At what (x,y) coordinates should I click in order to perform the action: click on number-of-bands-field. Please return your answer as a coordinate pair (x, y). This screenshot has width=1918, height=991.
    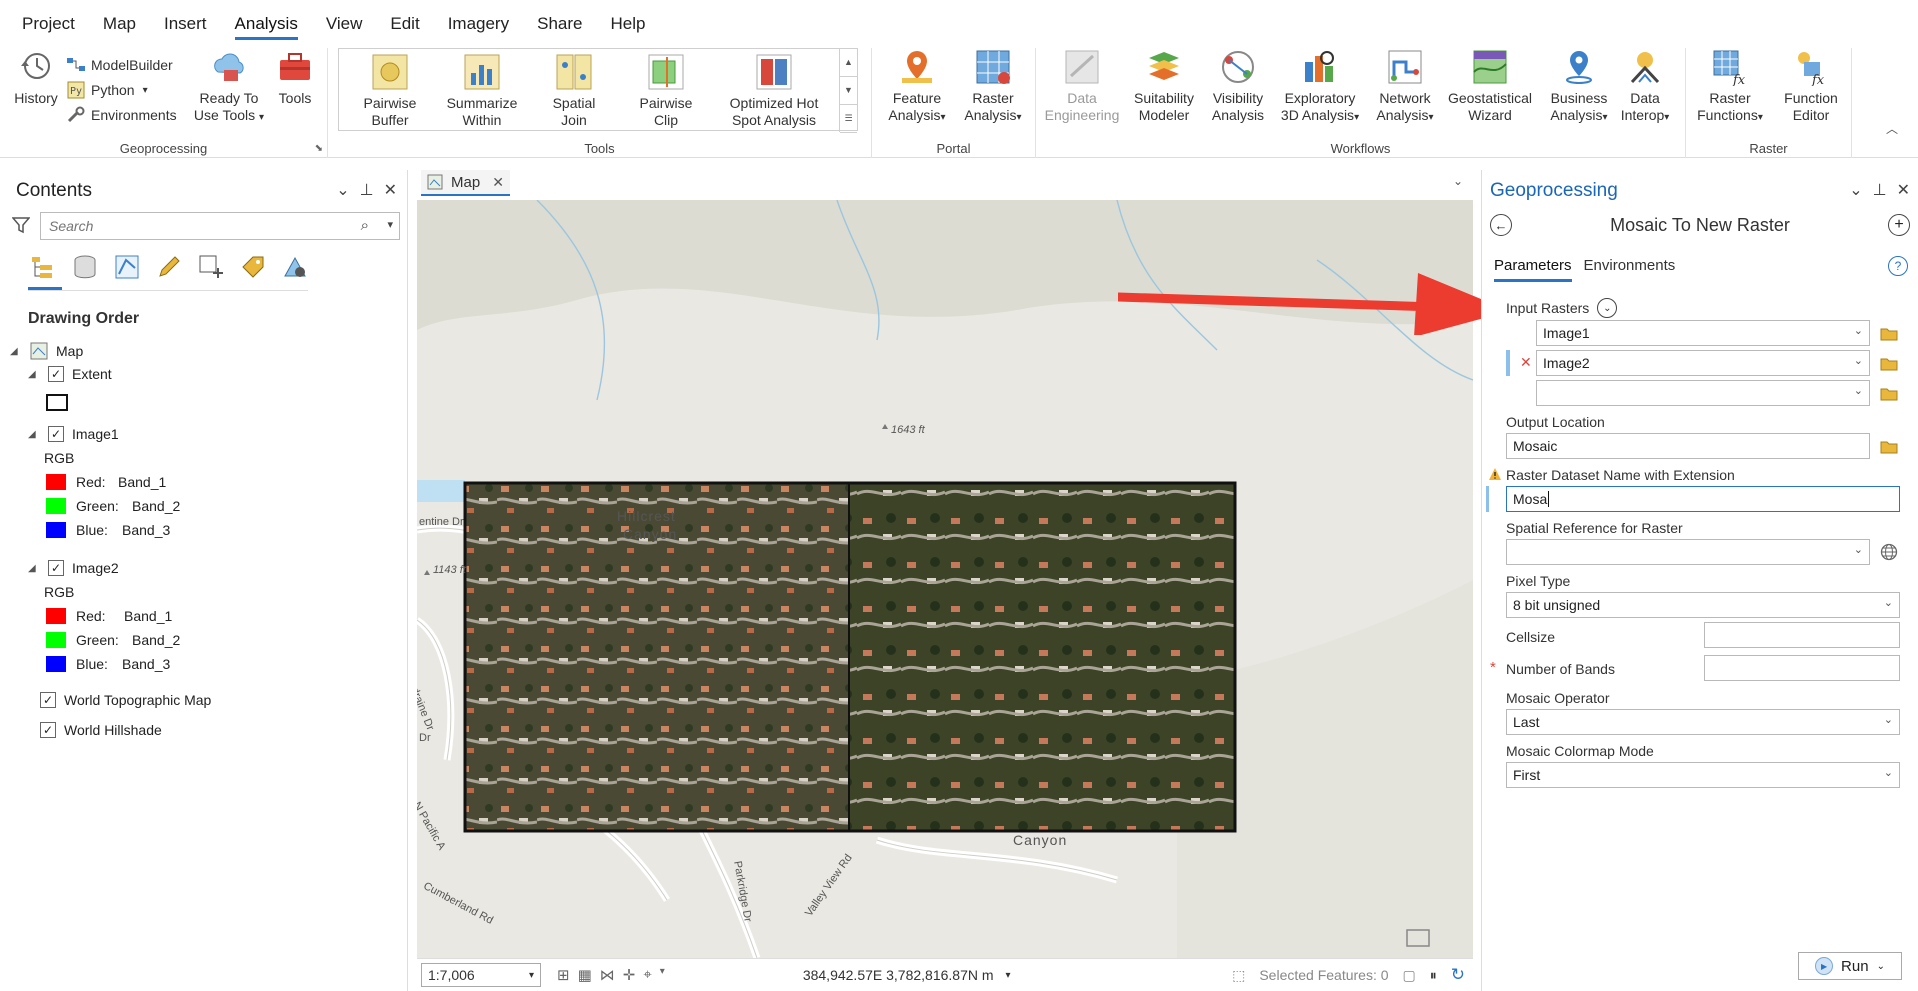
    Looking at the image, I should click on (1802, 668).